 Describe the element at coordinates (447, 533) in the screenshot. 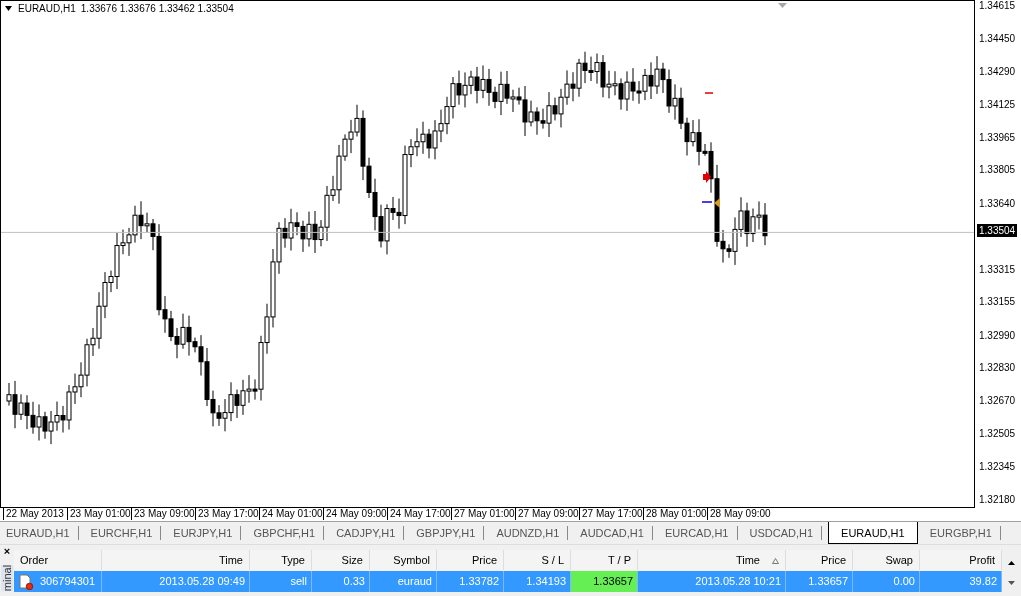

I see `chart-tab: GBPJPY,H1` at that location.